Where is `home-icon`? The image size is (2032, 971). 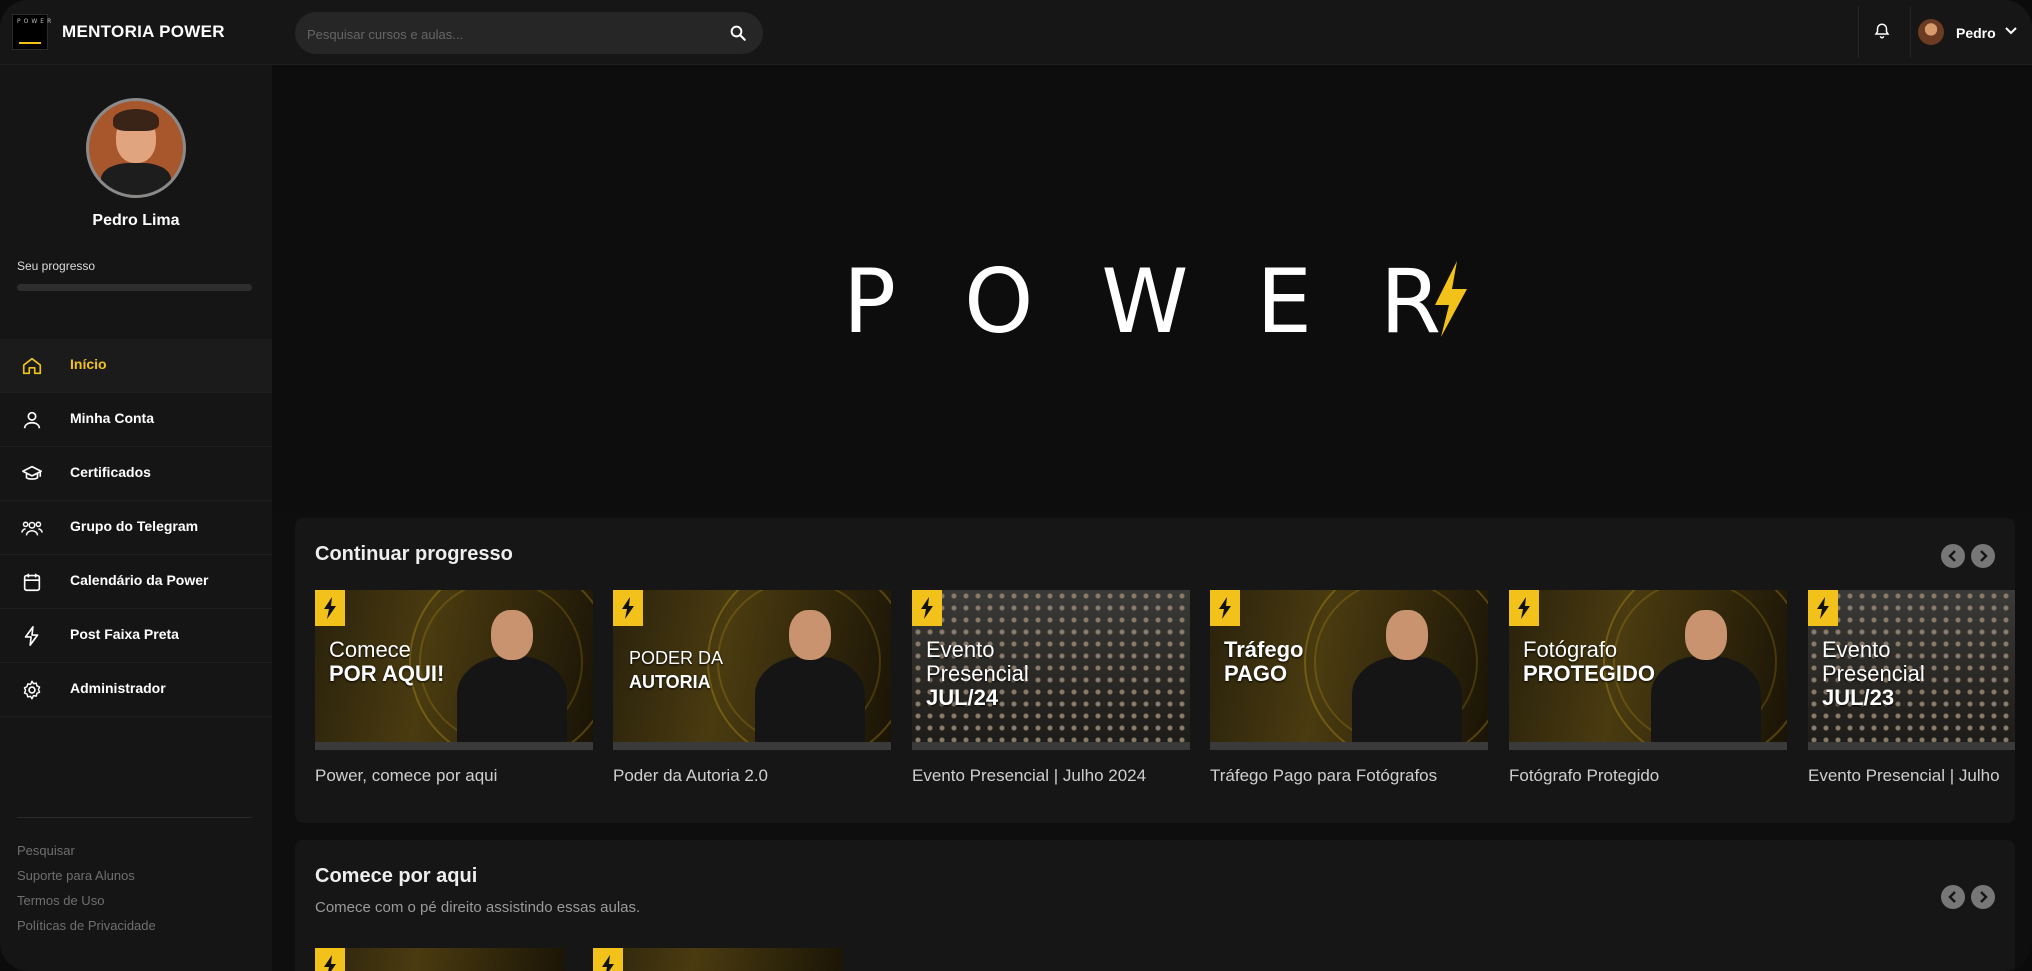 home-icon is located at coordinates (32, 366).